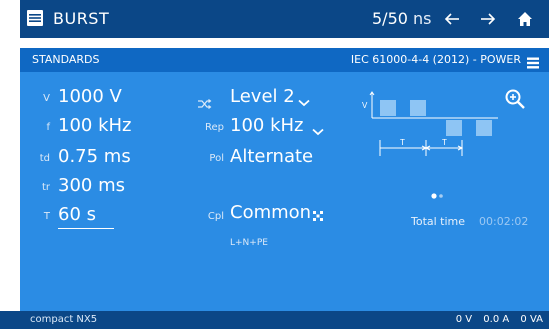 The image size is (549, 329). Describe the element at coordinates (94, 156) in the screenshot. I see `td-value: 0.75 ms` at that location.